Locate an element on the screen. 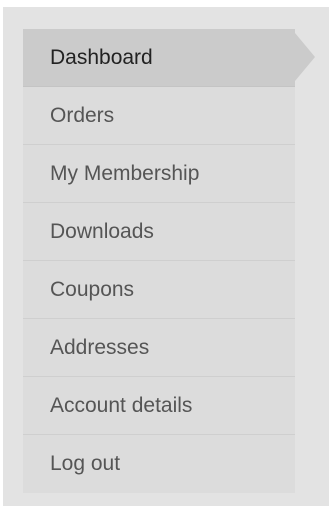 This screenshot has width=332, height=506. nav-item-orders: Orders is located at coordinates (159, 116).